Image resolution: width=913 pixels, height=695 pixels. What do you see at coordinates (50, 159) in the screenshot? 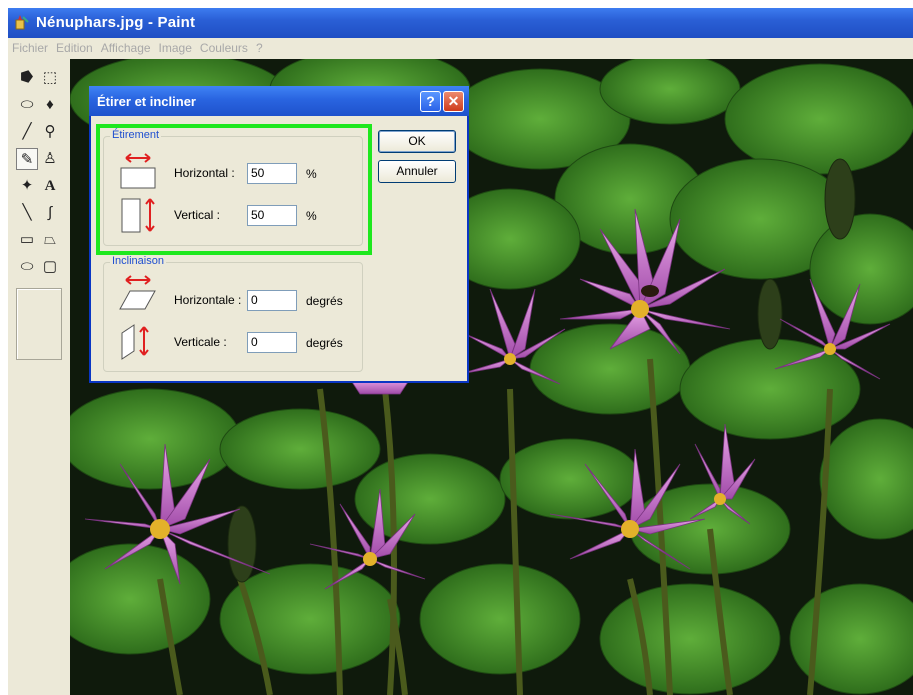
I see `brush-icon: ♙` at bounding box center [50, 159].